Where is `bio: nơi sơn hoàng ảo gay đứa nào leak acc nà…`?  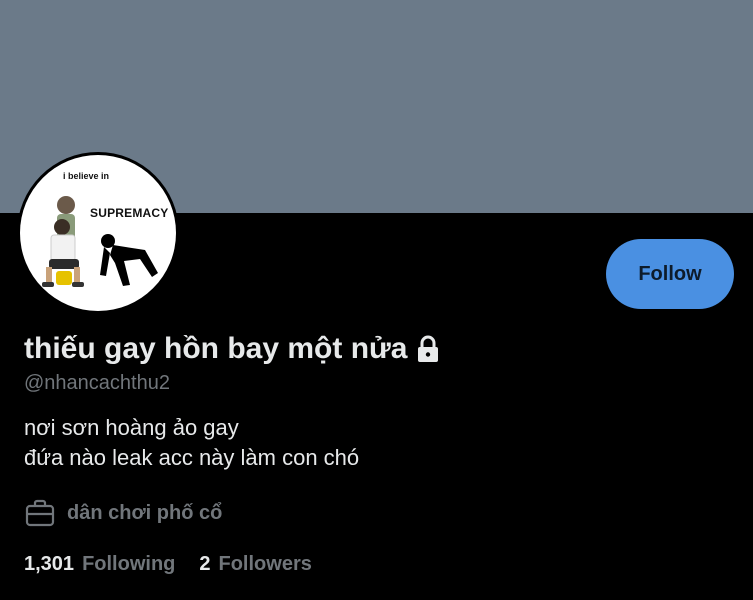 bio: nơi sơn hoàng ảo gay đứa nào leak acc nà… is located at coordinates (191, 443).